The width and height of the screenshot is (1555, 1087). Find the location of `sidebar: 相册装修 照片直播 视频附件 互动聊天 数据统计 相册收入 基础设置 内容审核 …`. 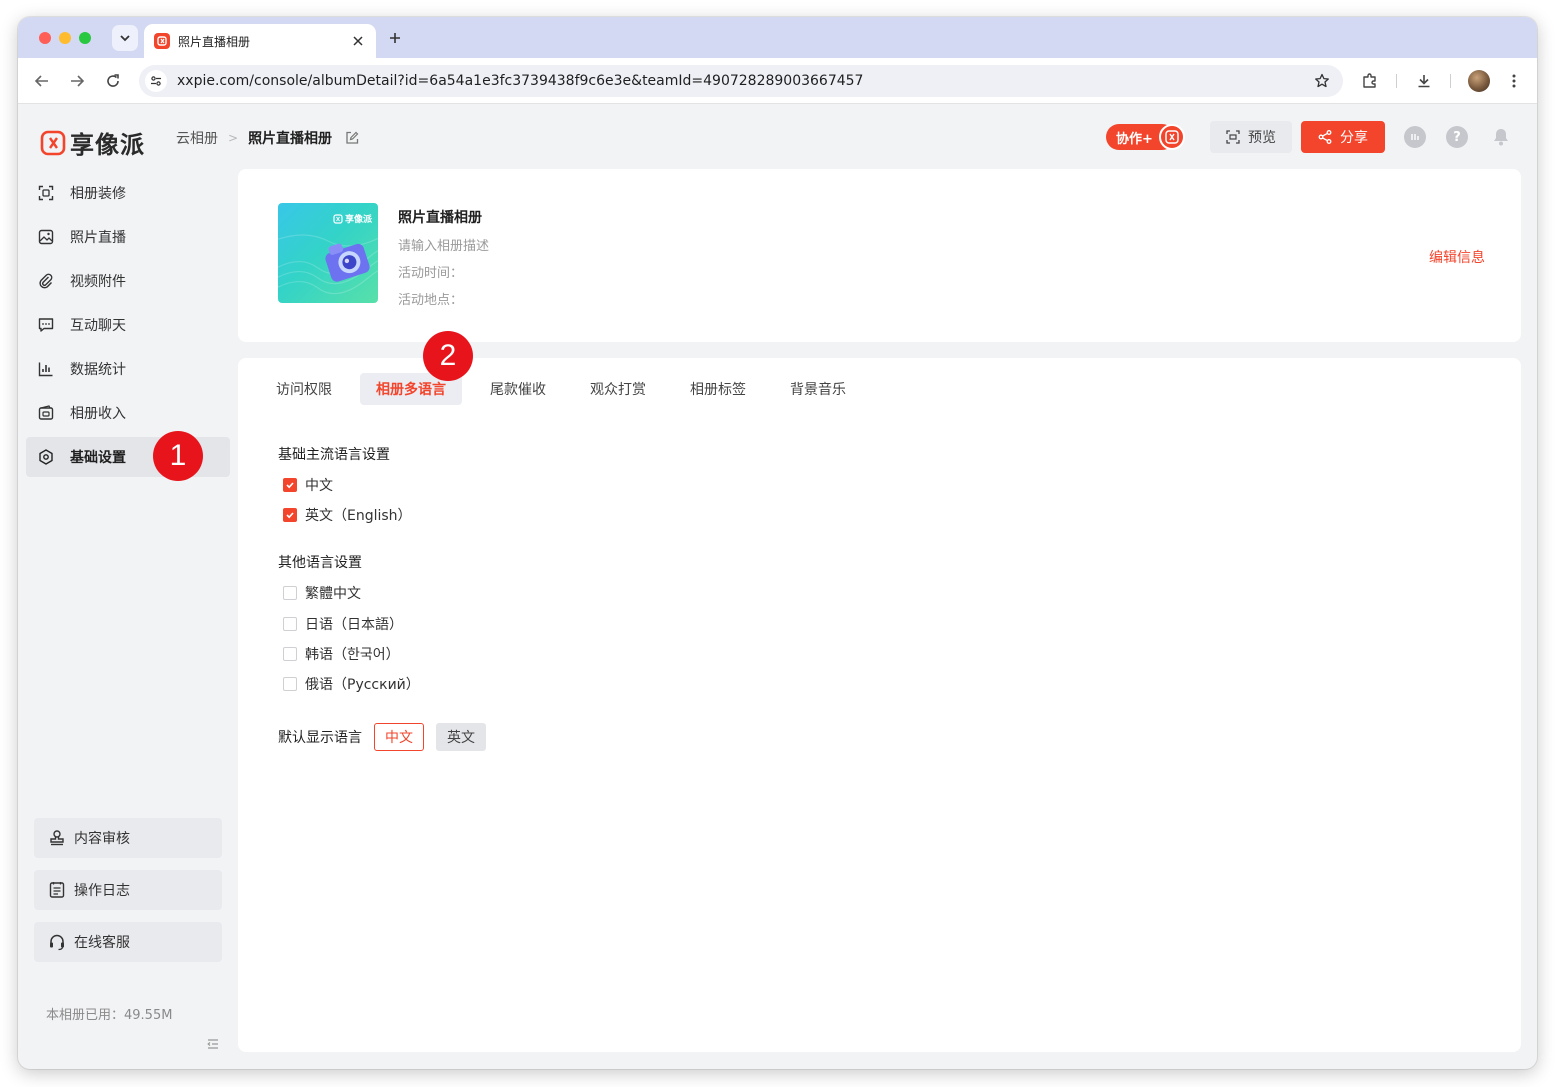

sidebar: 相册装修 照片直播 视频附件 互动聊天 数据统计 相册收入 基础设置 内容审核 … is located at coordinates (128, 618).